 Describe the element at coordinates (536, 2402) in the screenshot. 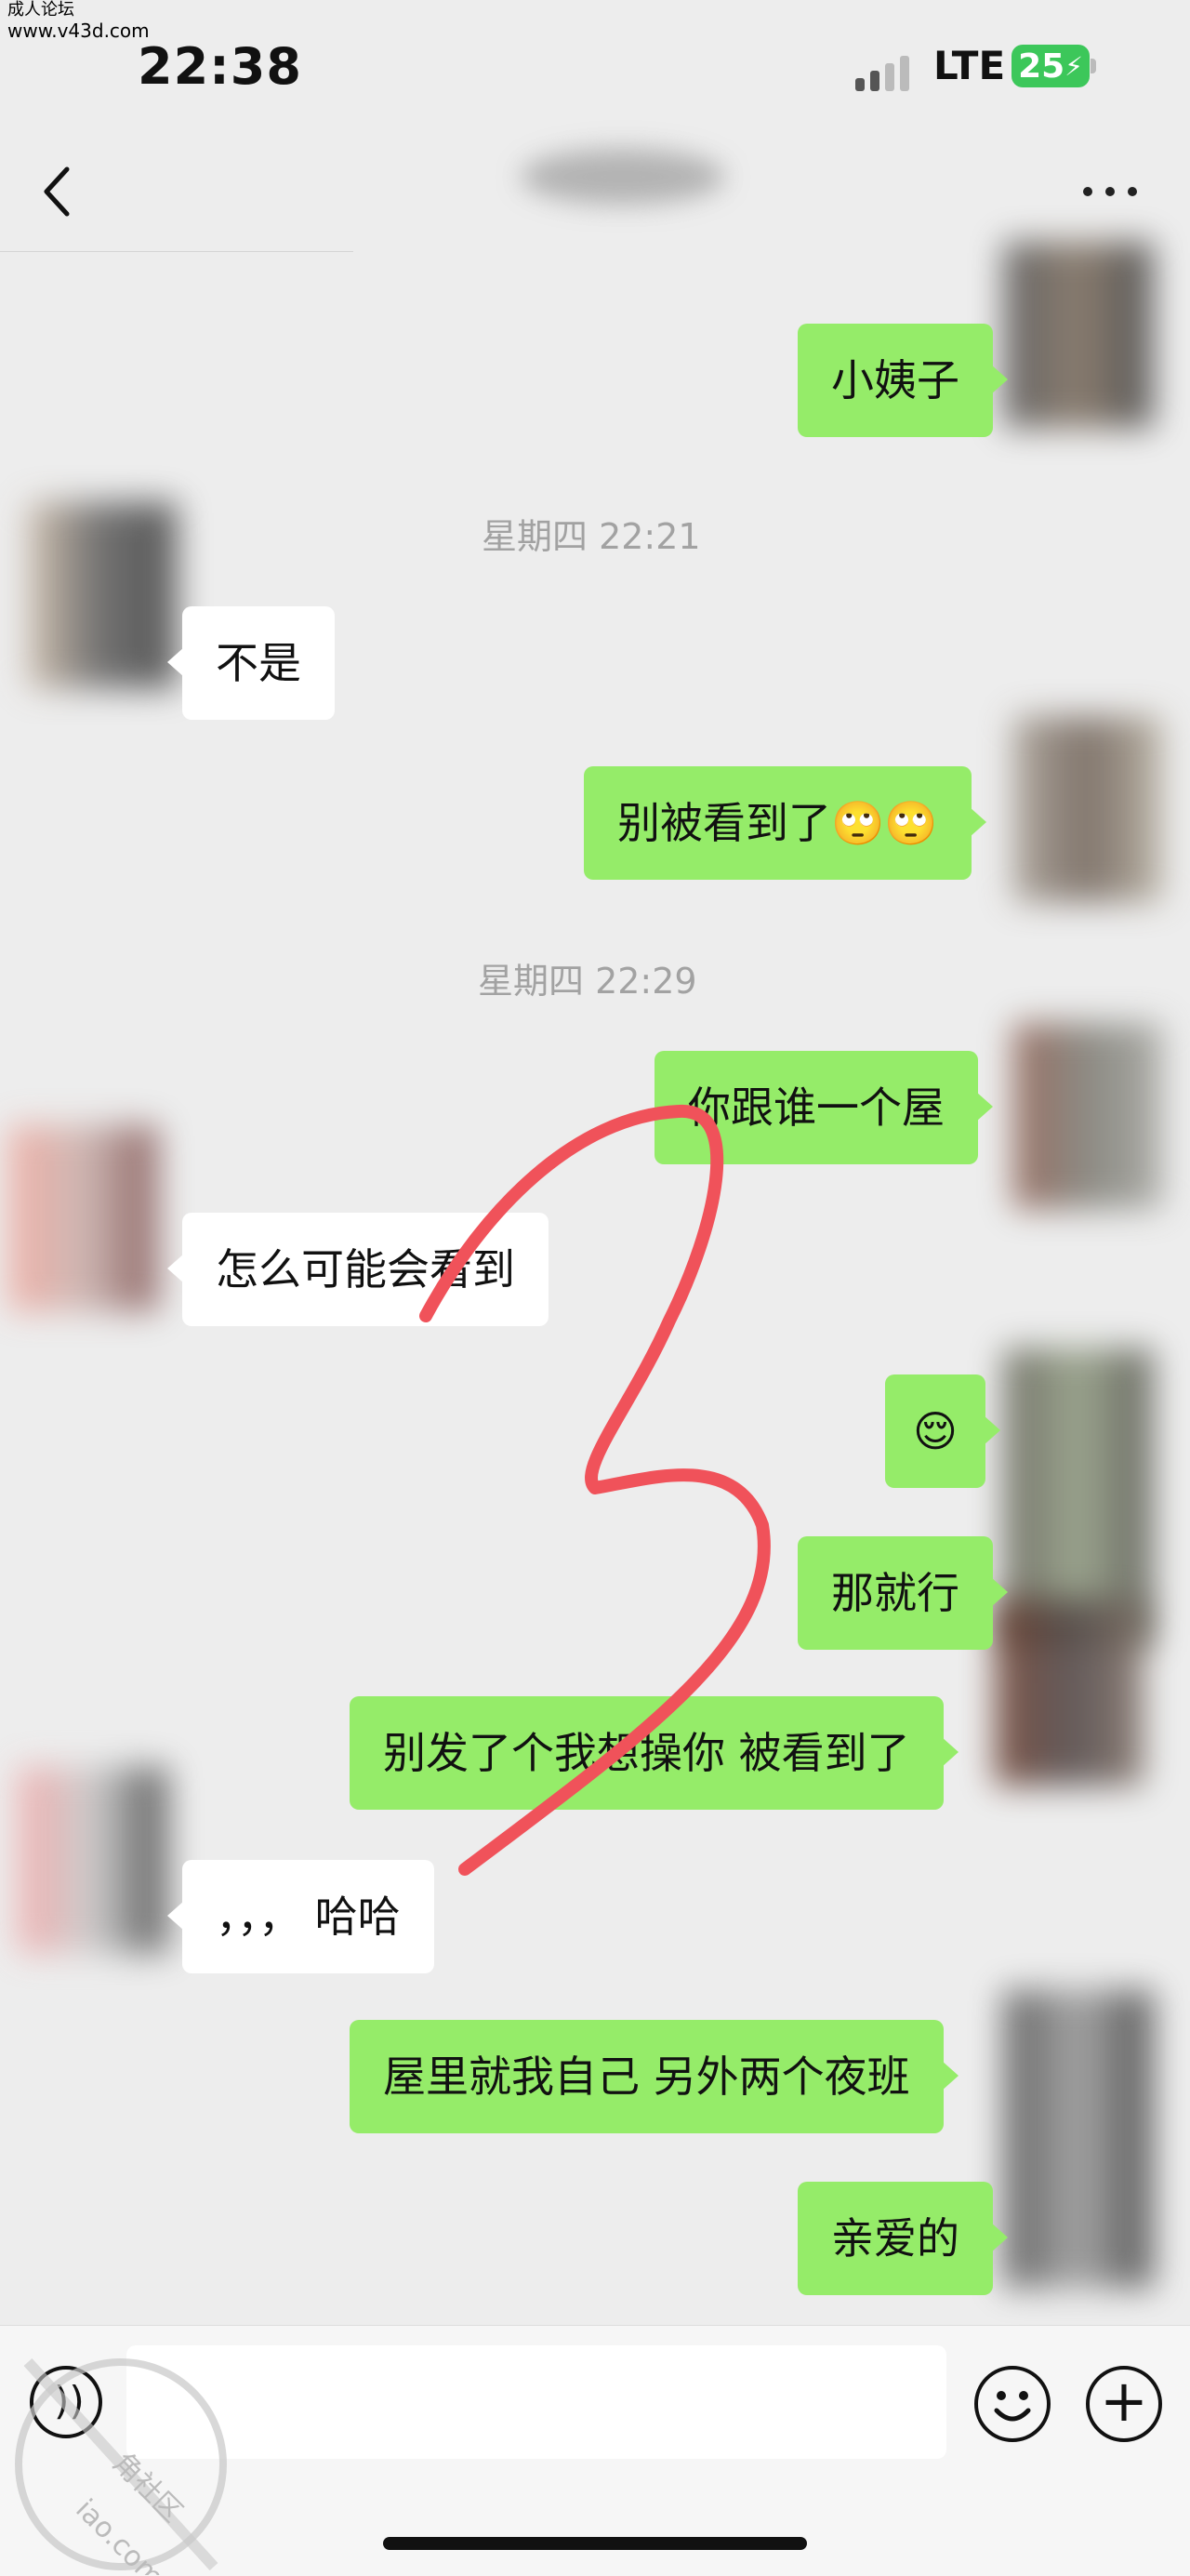

I see `message-input` at that location.